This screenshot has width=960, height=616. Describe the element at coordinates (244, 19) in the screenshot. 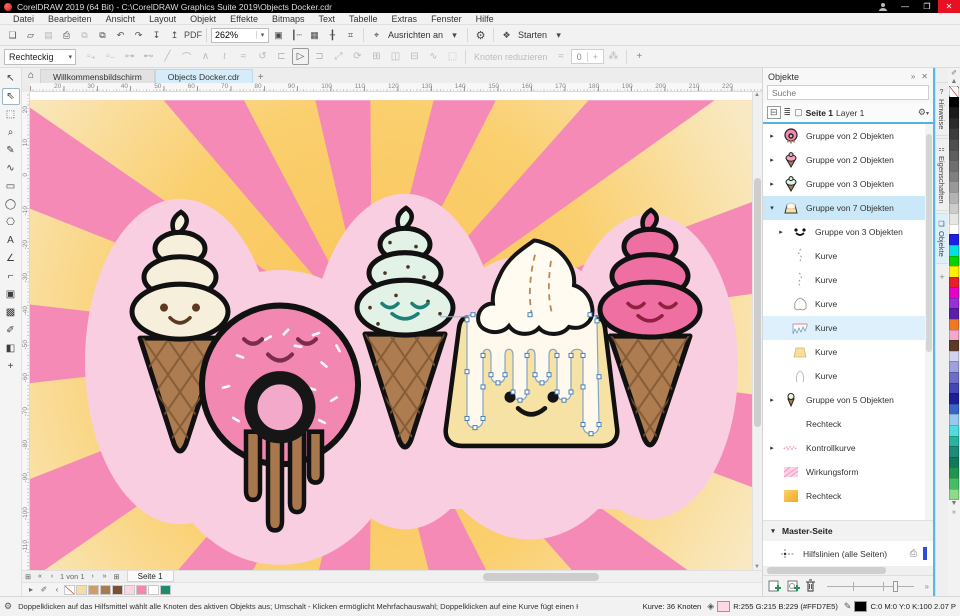

I see `menu-effekte: Effekte` at that location.